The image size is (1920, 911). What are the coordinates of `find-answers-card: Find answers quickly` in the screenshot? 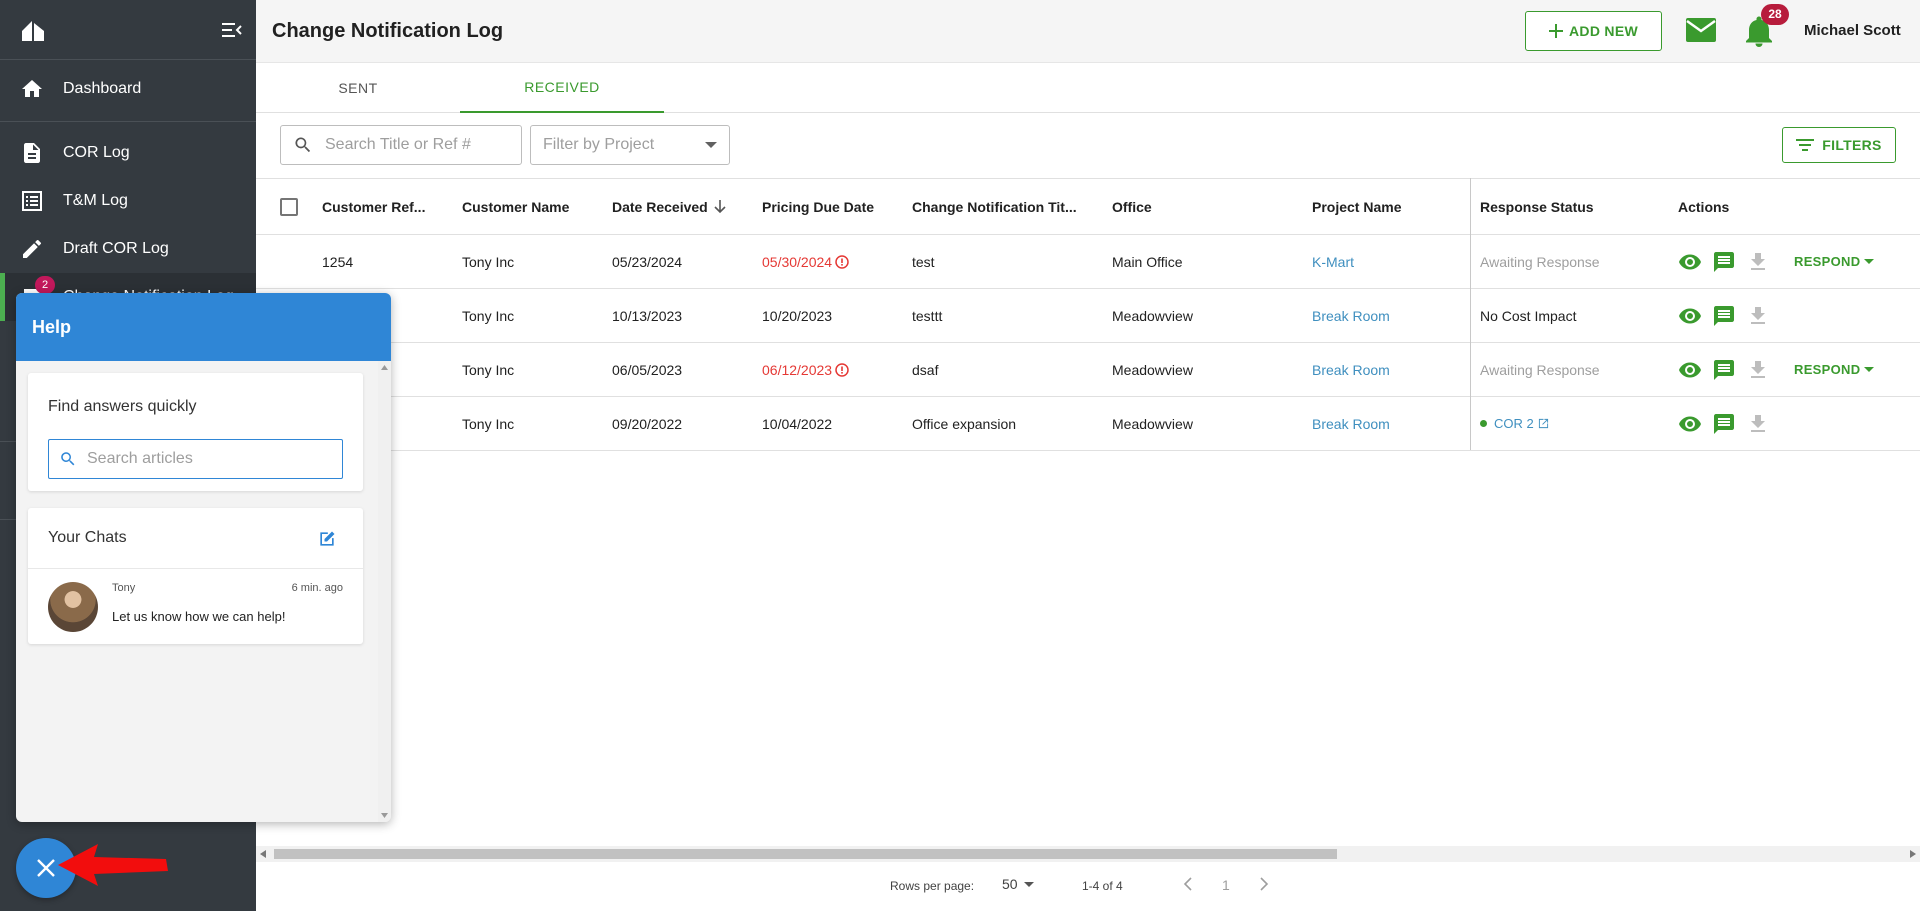 It's located at (195, 432).